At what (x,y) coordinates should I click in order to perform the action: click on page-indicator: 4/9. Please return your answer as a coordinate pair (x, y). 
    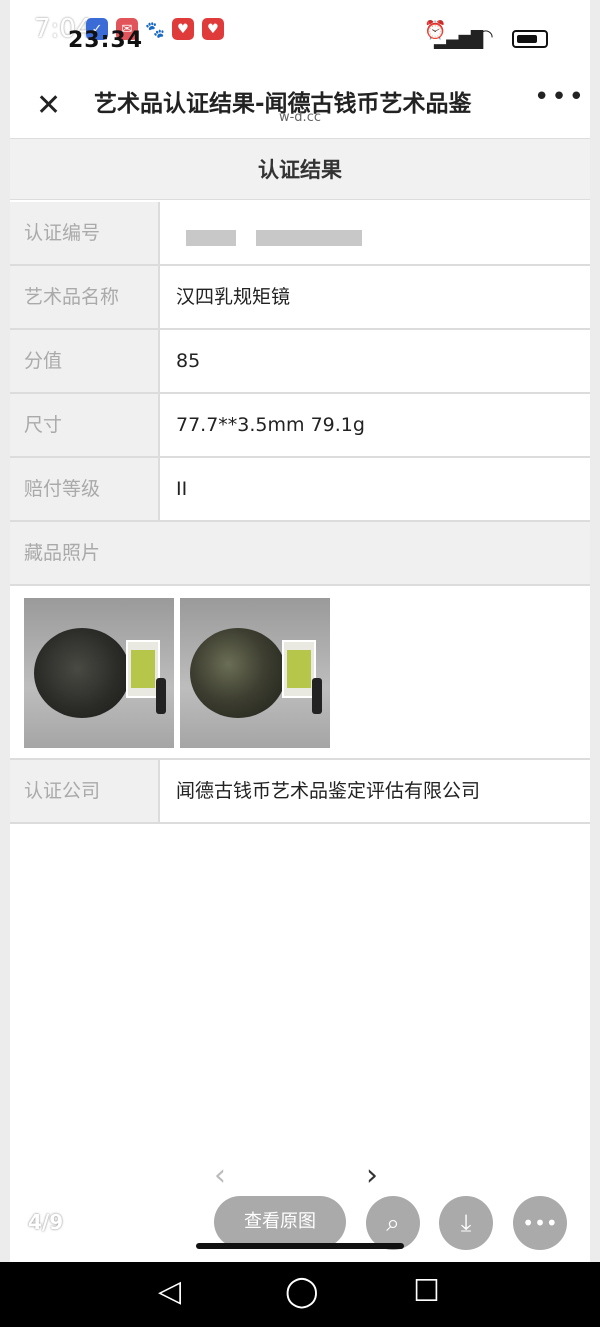
    Looking at the image, I should click on (46, 1222).